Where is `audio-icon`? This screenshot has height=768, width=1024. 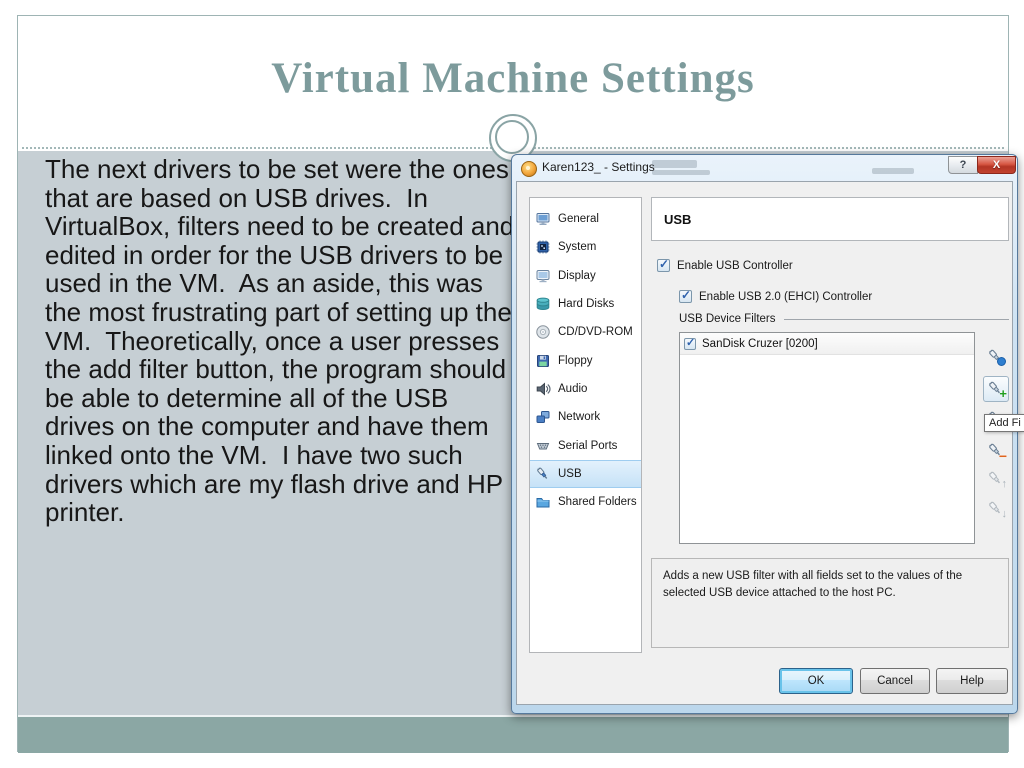 audio-icon is located at coordinates (543, 389).